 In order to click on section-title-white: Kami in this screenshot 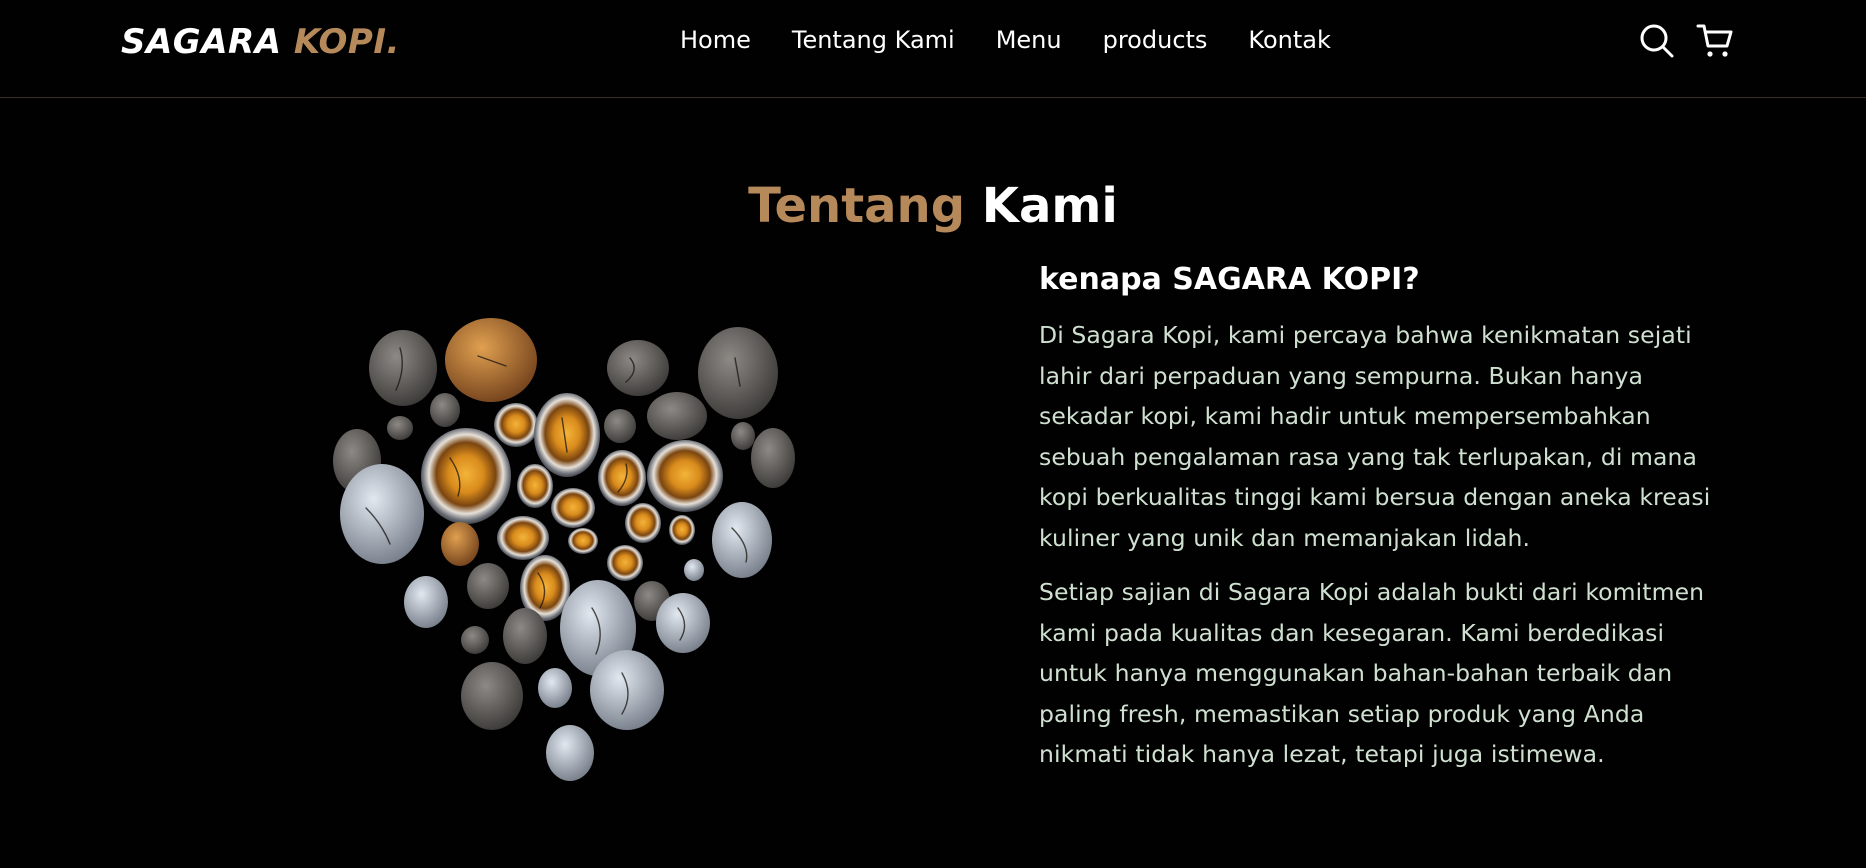, I will do `click(1041, 205)`.